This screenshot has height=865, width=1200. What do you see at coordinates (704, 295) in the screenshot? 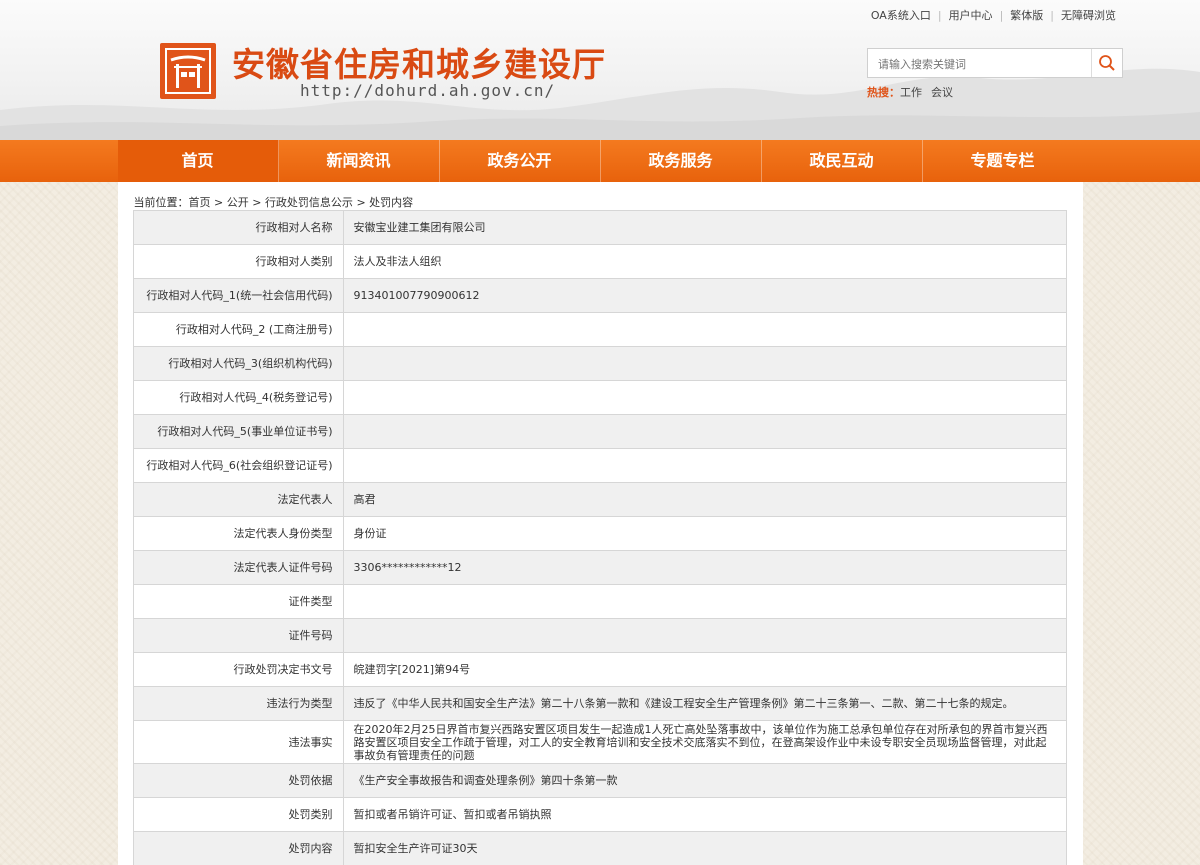
I see `row-value: 913401007790900612` at bounding box center [704, 295].